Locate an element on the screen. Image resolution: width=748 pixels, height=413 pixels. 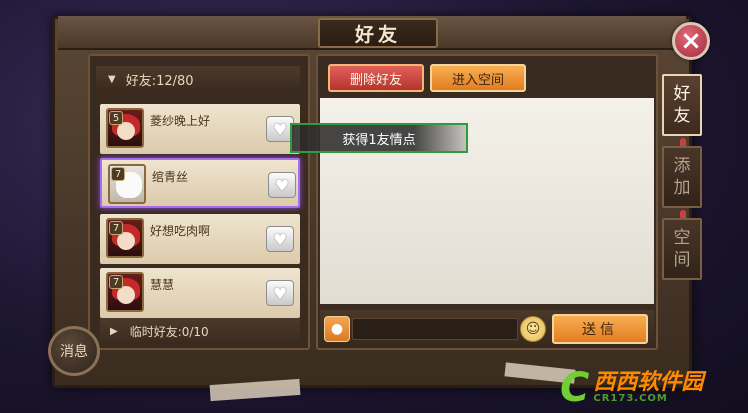
watermark-logo: C 西西软件园 CR173.COM is located at coordinates (654, 387).